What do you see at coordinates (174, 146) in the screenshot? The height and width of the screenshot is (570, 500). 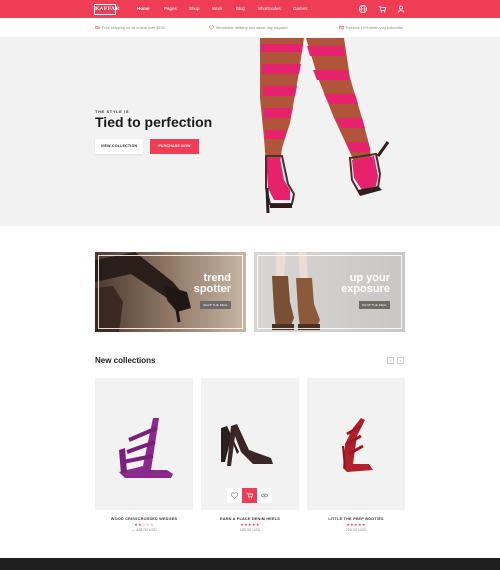 I see `purchase-now-button: PURCHASE NOW` at bounding box center [174, 146].